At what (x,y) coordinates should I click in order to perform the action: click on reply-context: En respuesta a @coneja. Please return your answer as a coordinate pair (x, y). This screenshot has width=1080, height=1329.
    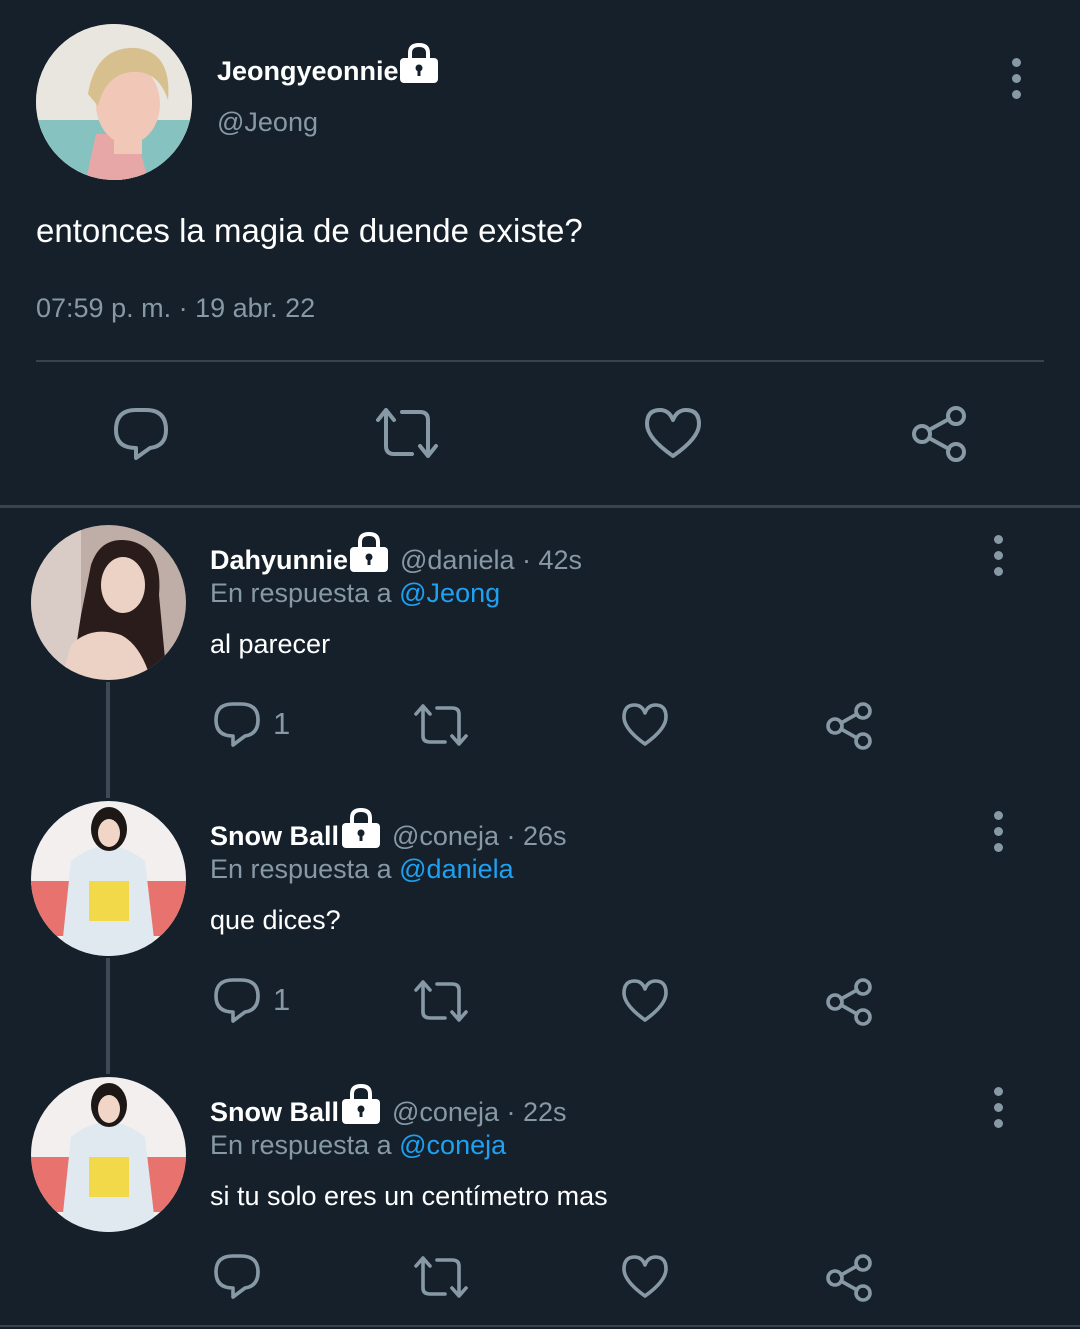
    Looking at the image, I should click on (358, 1145).